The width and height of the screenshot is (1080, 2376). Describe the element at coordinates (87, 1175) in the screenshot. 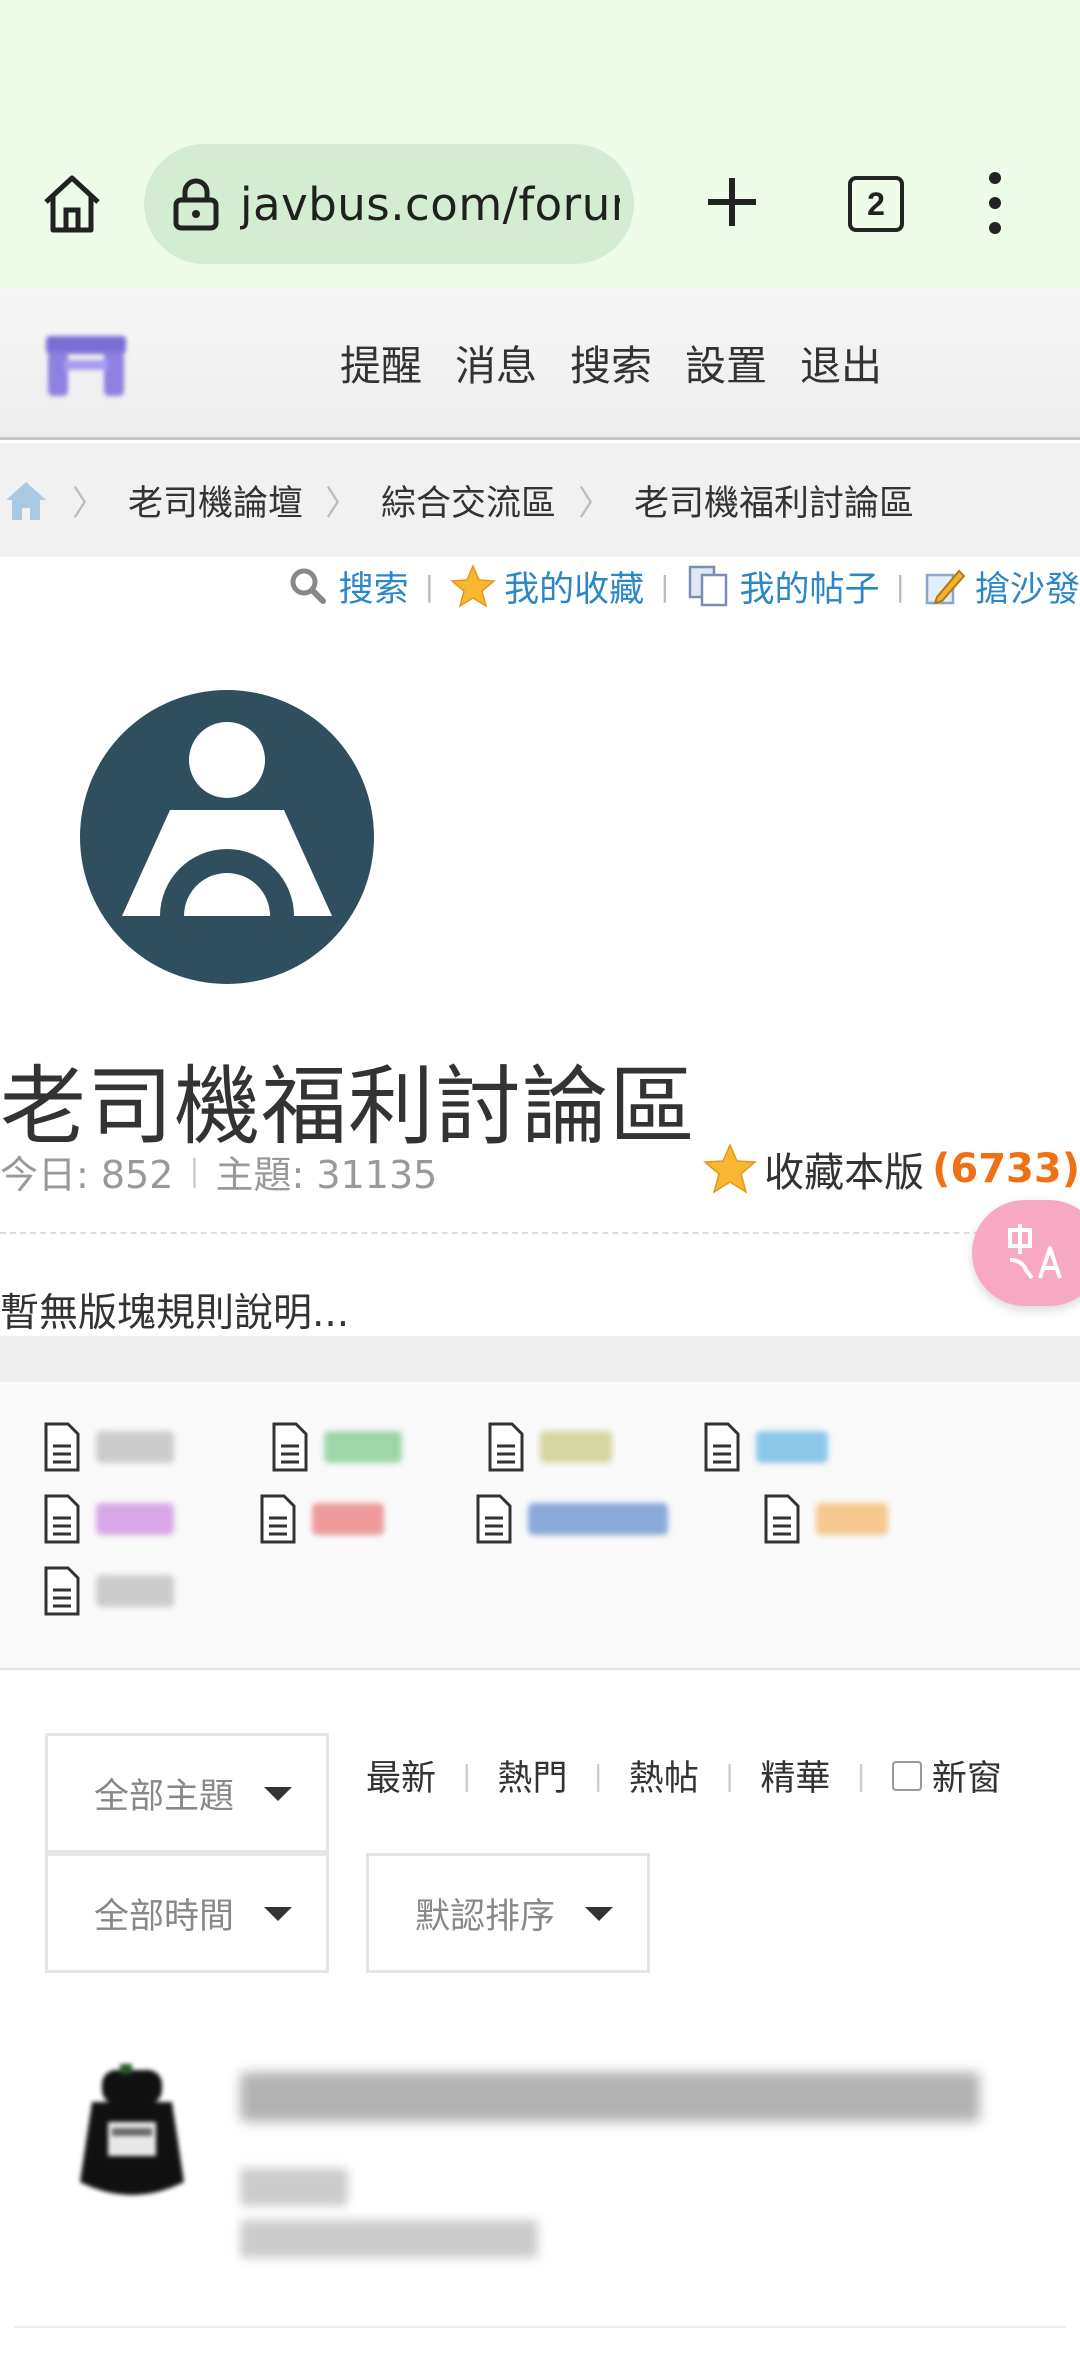

I see `today-count: 今日: 852` at that location.